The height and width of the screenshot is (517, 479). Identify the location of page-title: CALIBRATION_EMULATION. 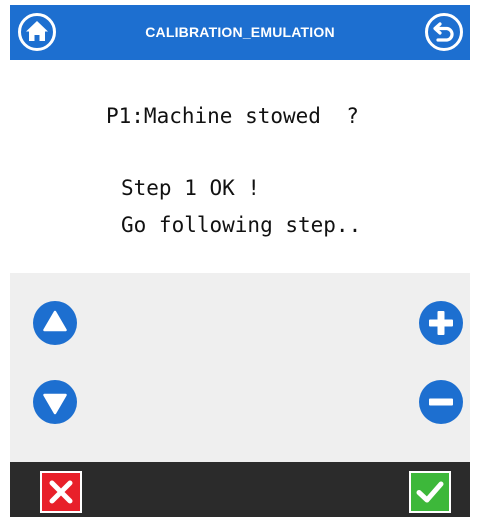
(240, 32).